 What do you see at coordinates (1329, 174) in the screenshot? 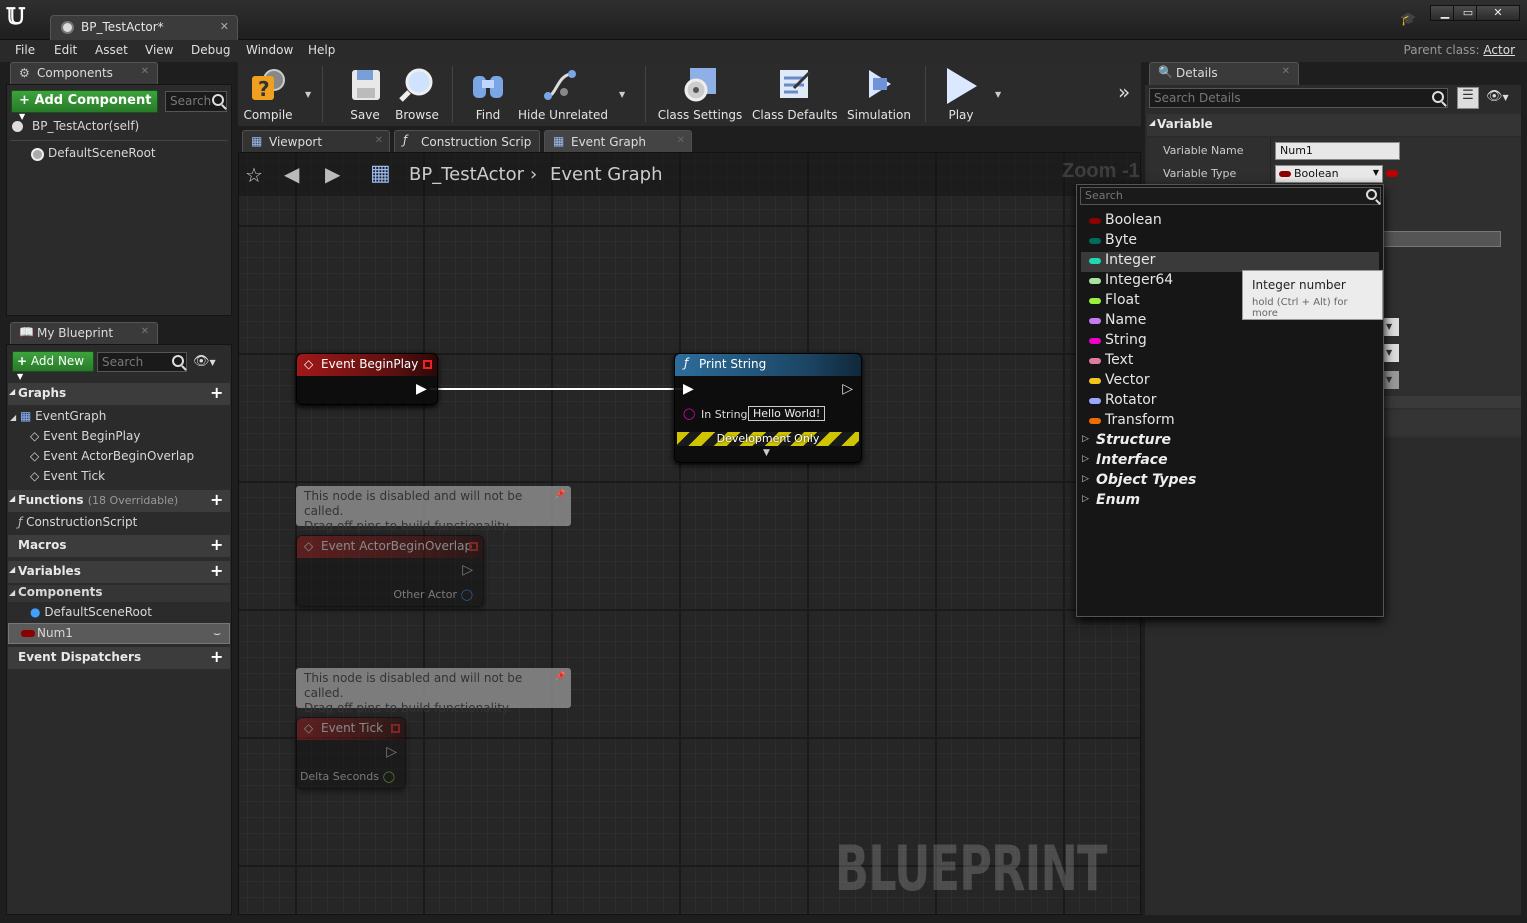
I see `variable-type-dropdown: Boolean ▼` at bounding box center [1329, 174].